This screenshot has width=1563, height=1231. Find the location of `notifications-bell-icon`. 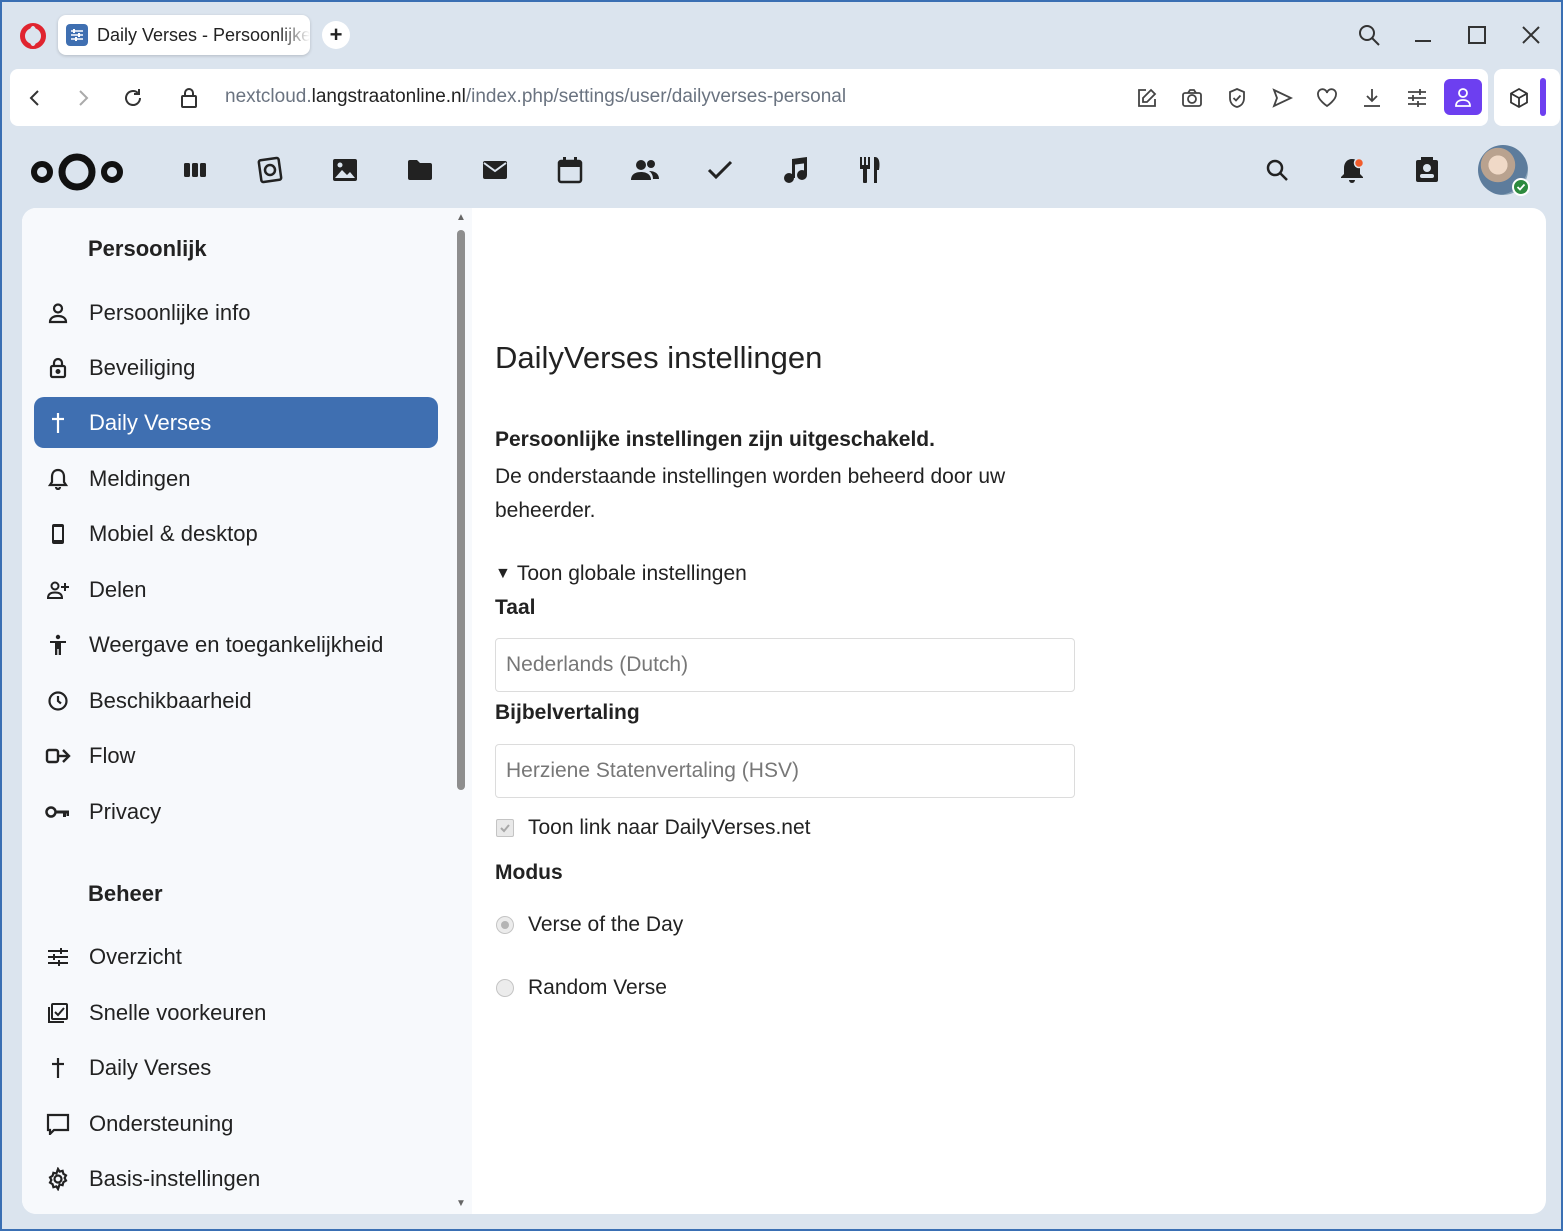

notifications-bell-icon is located at coordinates (1352, 170).